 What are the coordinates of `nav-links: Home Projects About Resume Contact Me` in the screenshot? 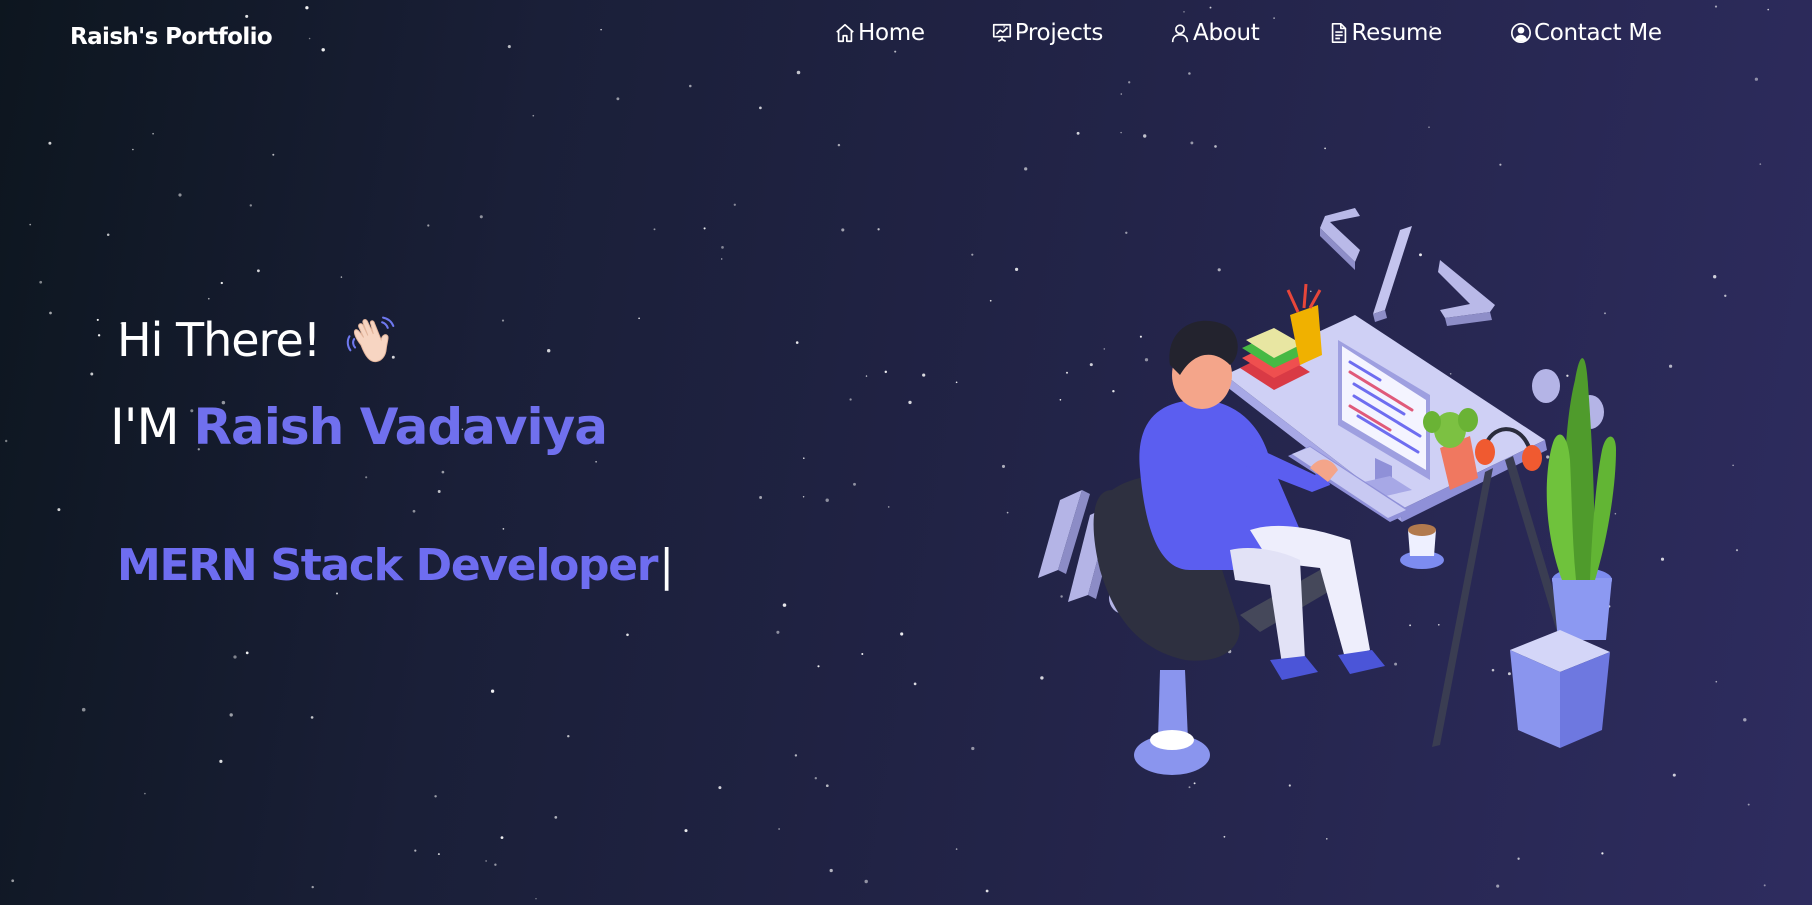 It's located at (1248, 33).